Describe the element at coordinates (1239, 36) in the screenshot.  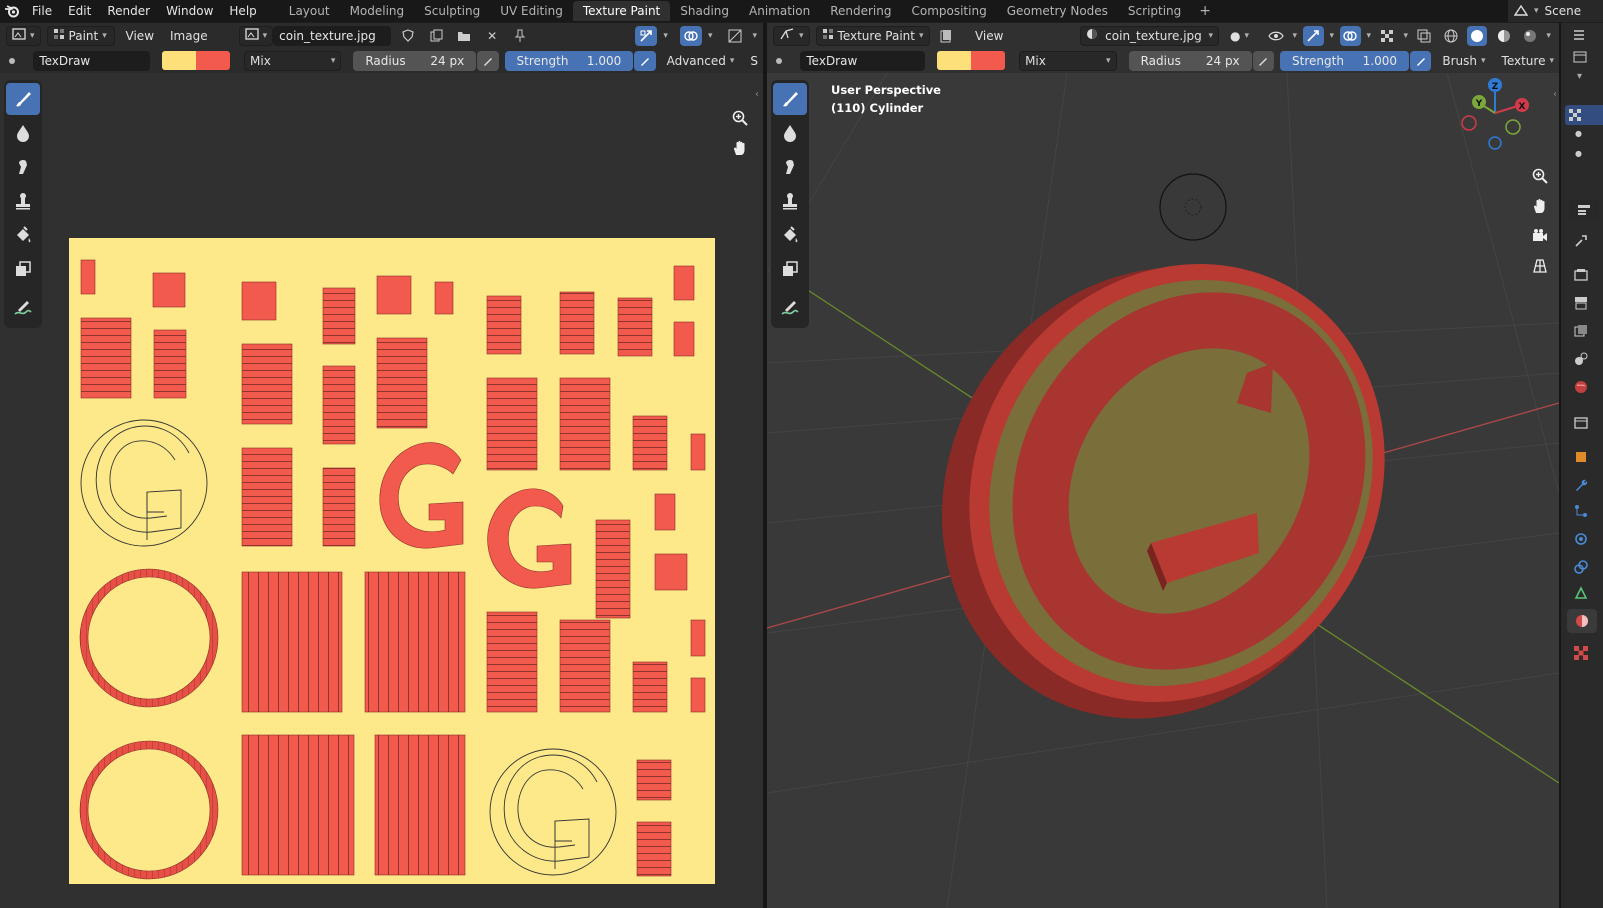
I see `pivot-select: ● ▾` at that location.